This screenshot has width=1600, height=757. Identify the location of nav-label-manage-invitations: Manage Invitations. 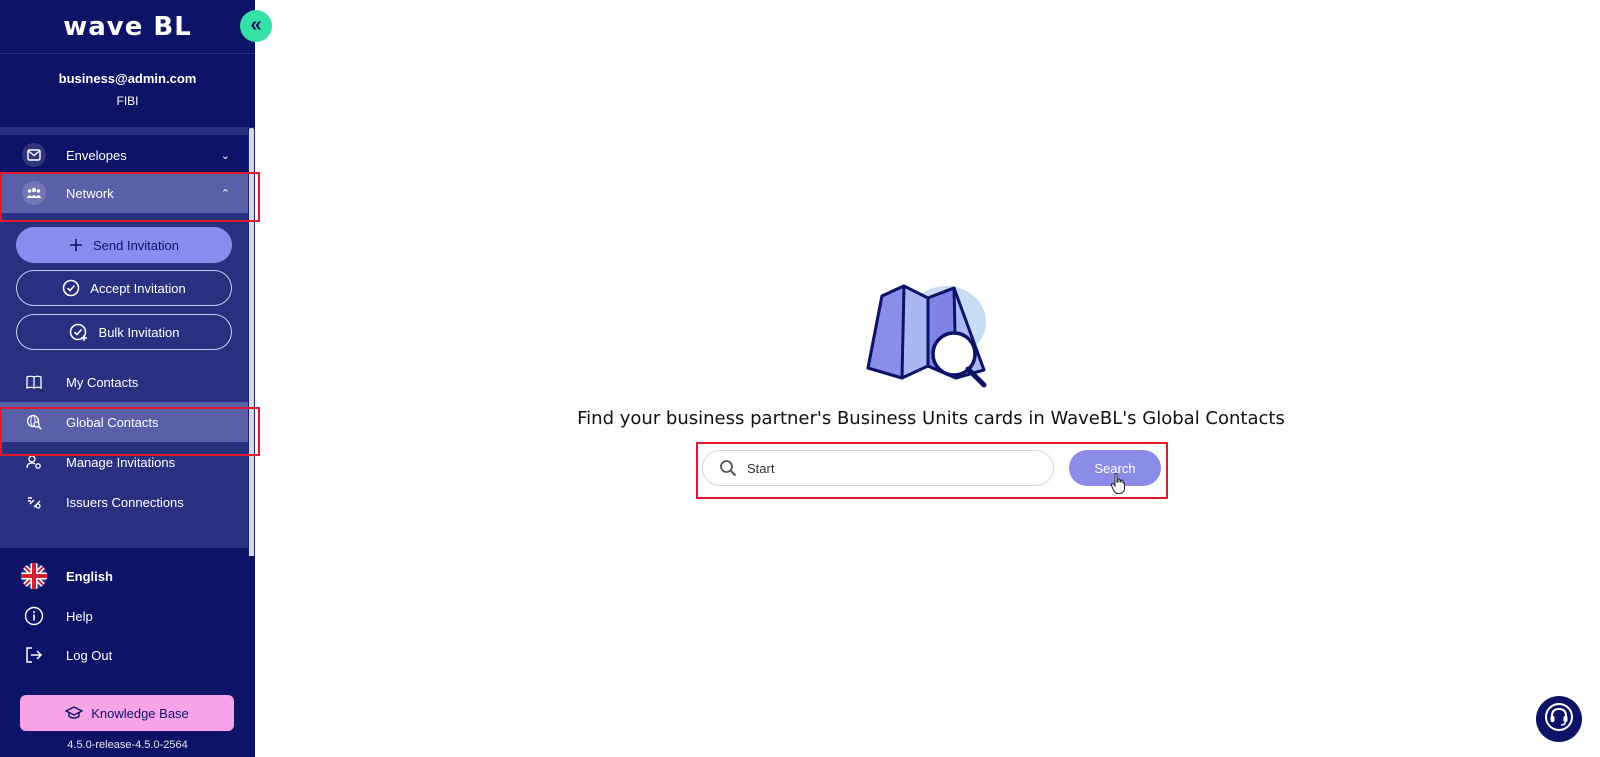
(121, 462).